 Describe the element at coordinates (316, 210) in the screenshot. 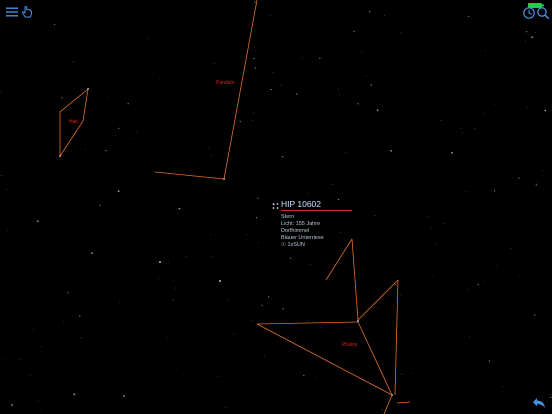

I see `star-name-underline` at that location.